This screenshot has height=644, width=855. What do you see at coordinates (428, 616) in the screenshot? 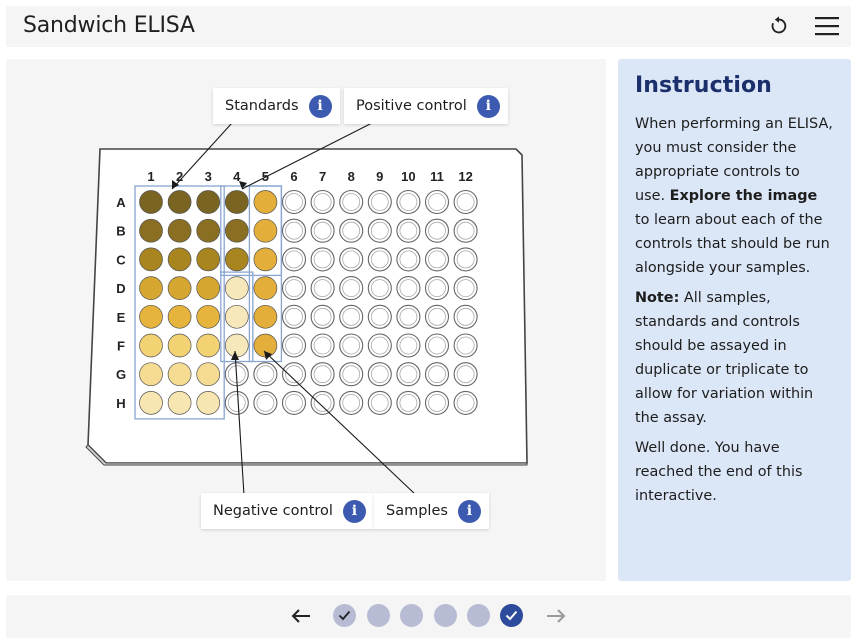
I see `navigation-bar` at bounding box center [428, 616].